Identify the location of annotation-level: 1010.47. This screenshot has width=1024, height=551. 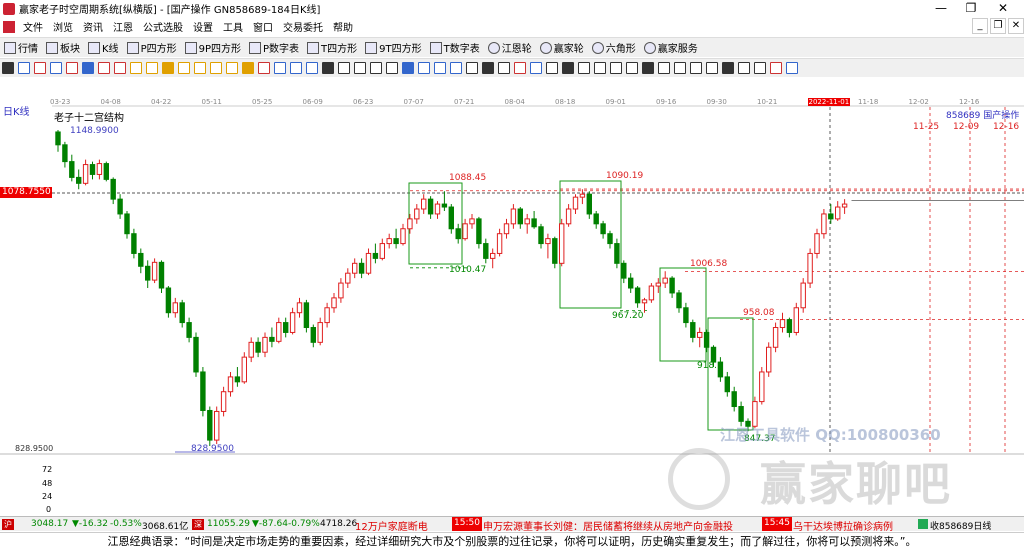
(468, 270).